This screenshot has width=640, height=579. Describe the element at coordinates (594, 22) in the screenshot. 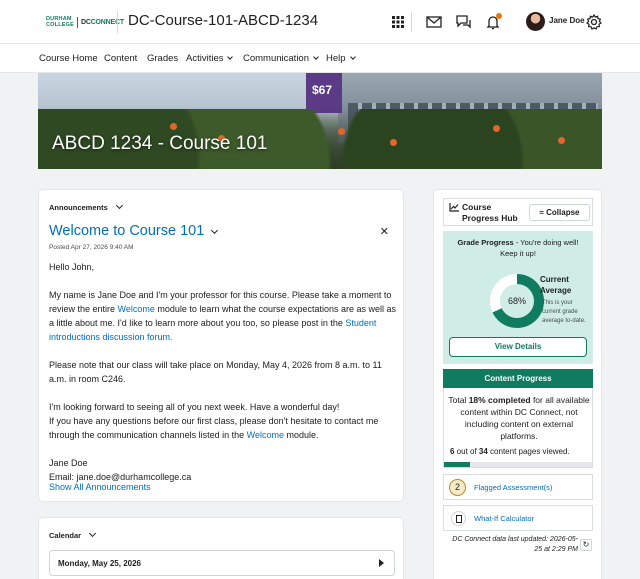

I see `gear-icon` at that location.